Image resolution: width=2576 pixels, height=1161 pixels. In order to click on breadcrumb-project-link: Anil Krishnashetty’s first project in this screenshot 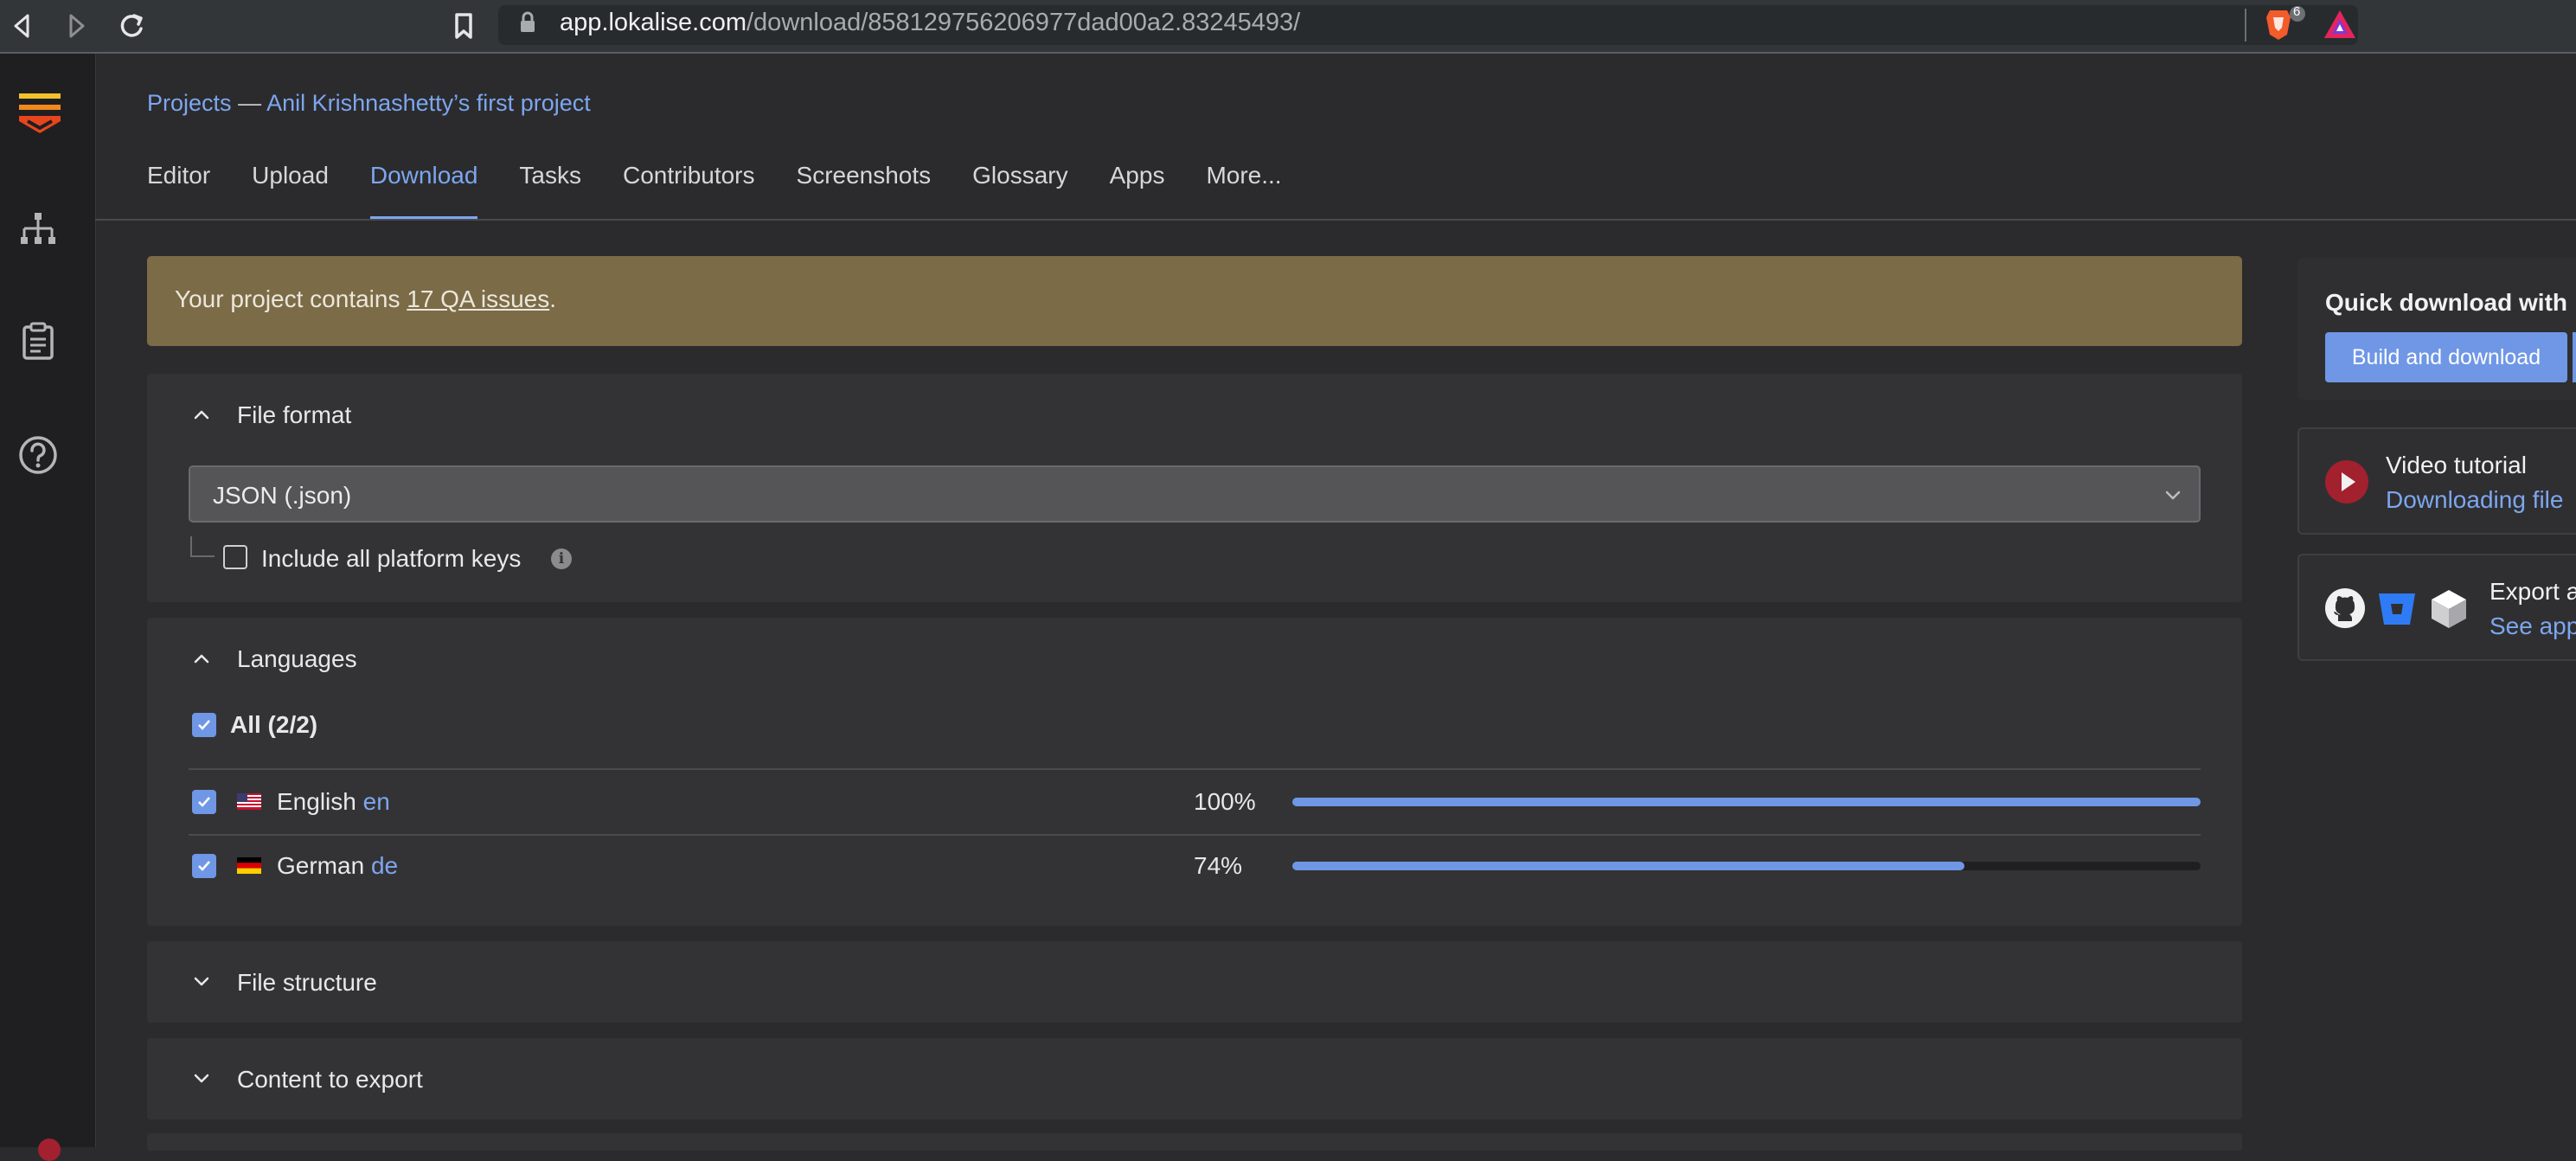, I will do `click(428, 103)`.